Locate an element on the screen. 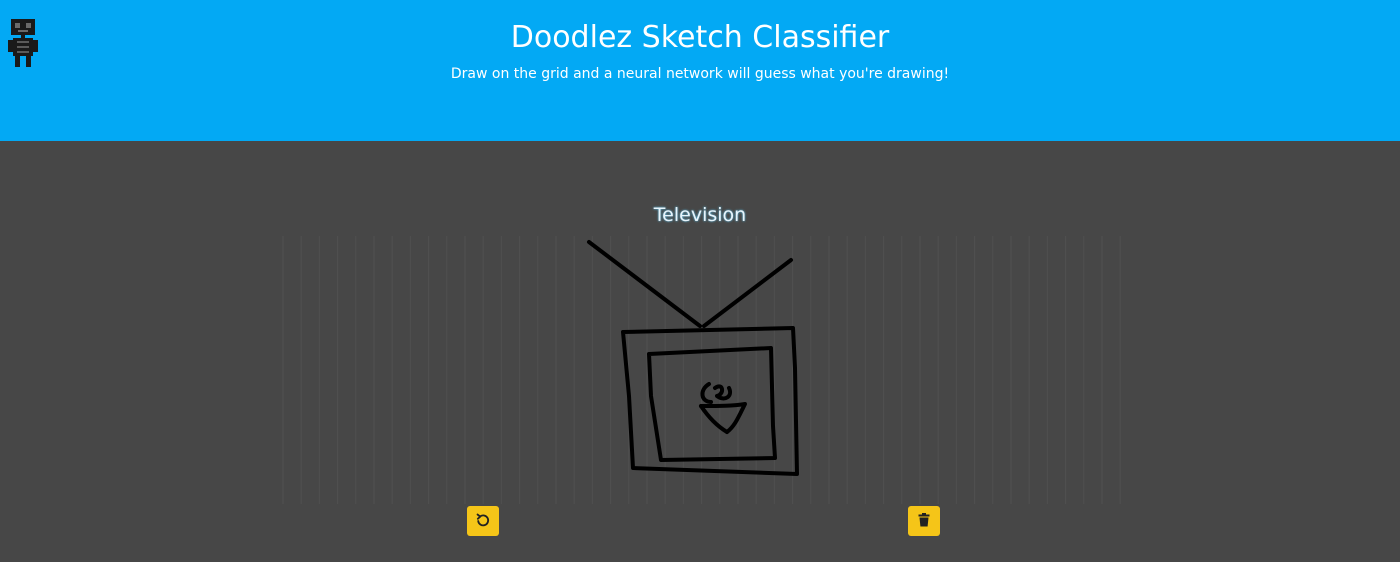 The image size is (1400, 562). undo-button is located at coordinates (483, 521).